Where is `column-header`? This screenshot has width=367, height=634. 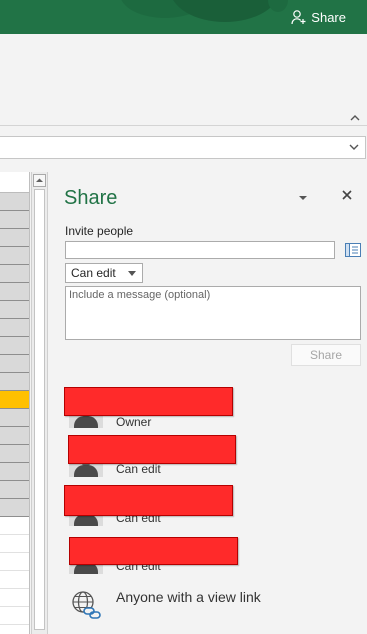
column-header is located at coordinates (14, 182).